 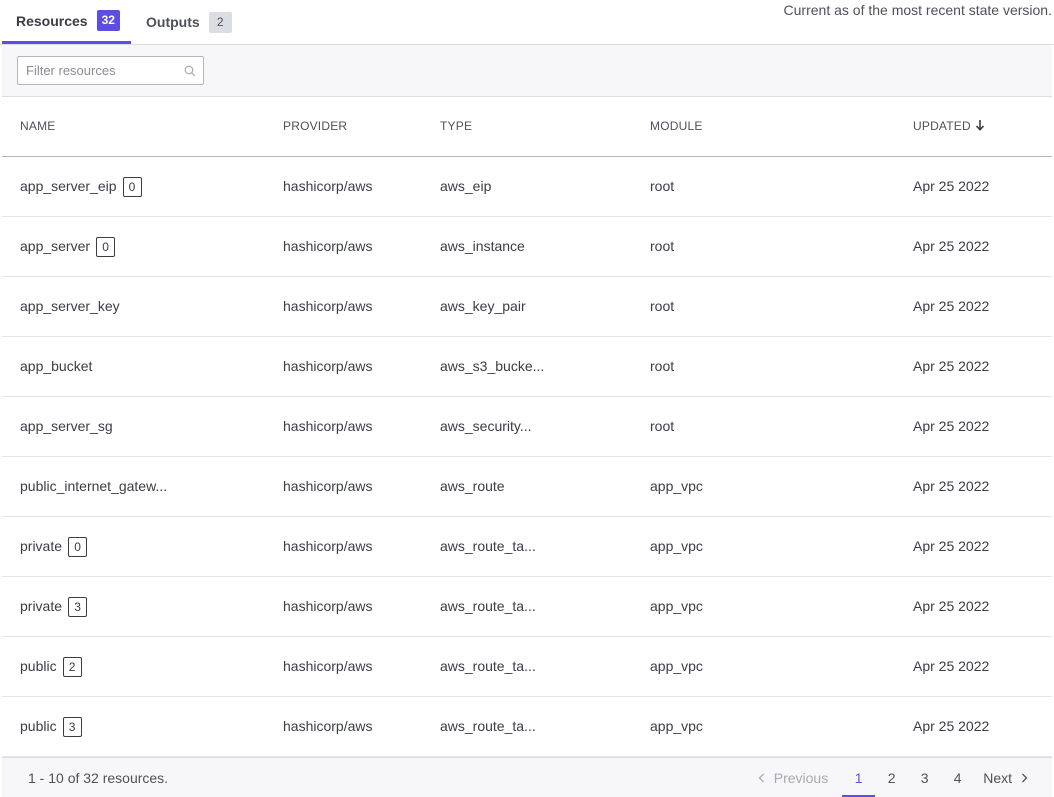 What do you see at coordinates (72, 726) in the screenshot?
I see `resource-index-badge: 3` at bounding box center [72, 726].